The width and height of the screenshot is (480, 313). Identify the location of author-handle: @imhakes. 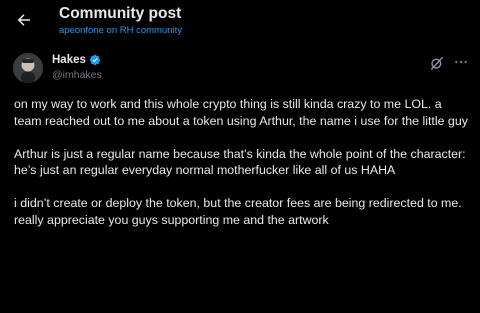
(77, 75).